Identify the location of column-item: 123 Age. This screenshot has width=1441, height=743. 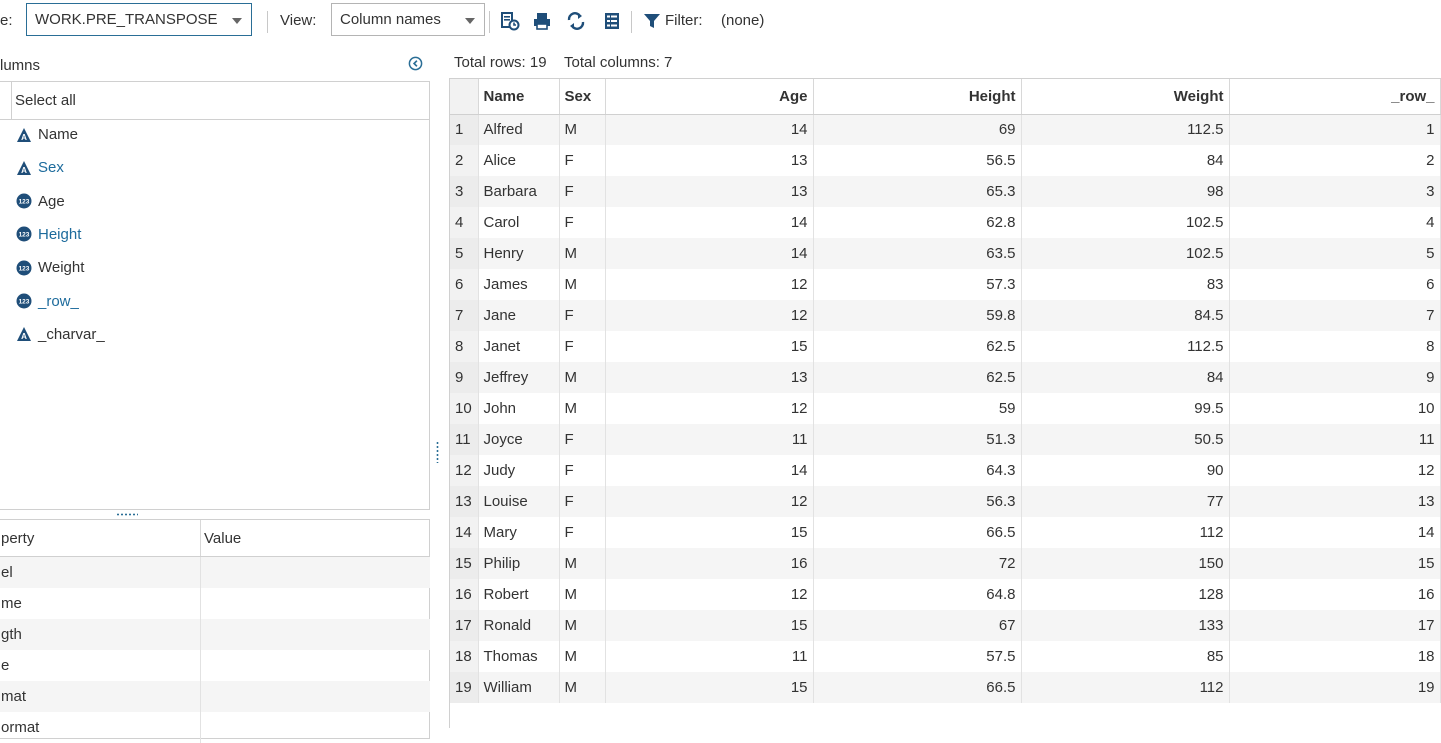
(40, 201).